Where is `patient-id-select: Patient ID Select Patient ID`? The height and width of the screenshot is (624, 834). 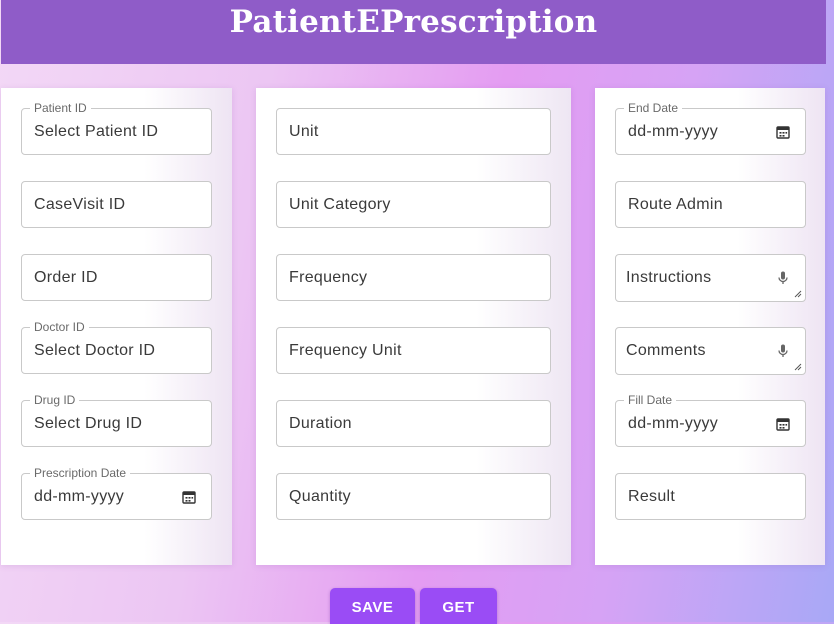 patient-id-select: Patient ID Select Patient ID is located at coordinates (116, 128).